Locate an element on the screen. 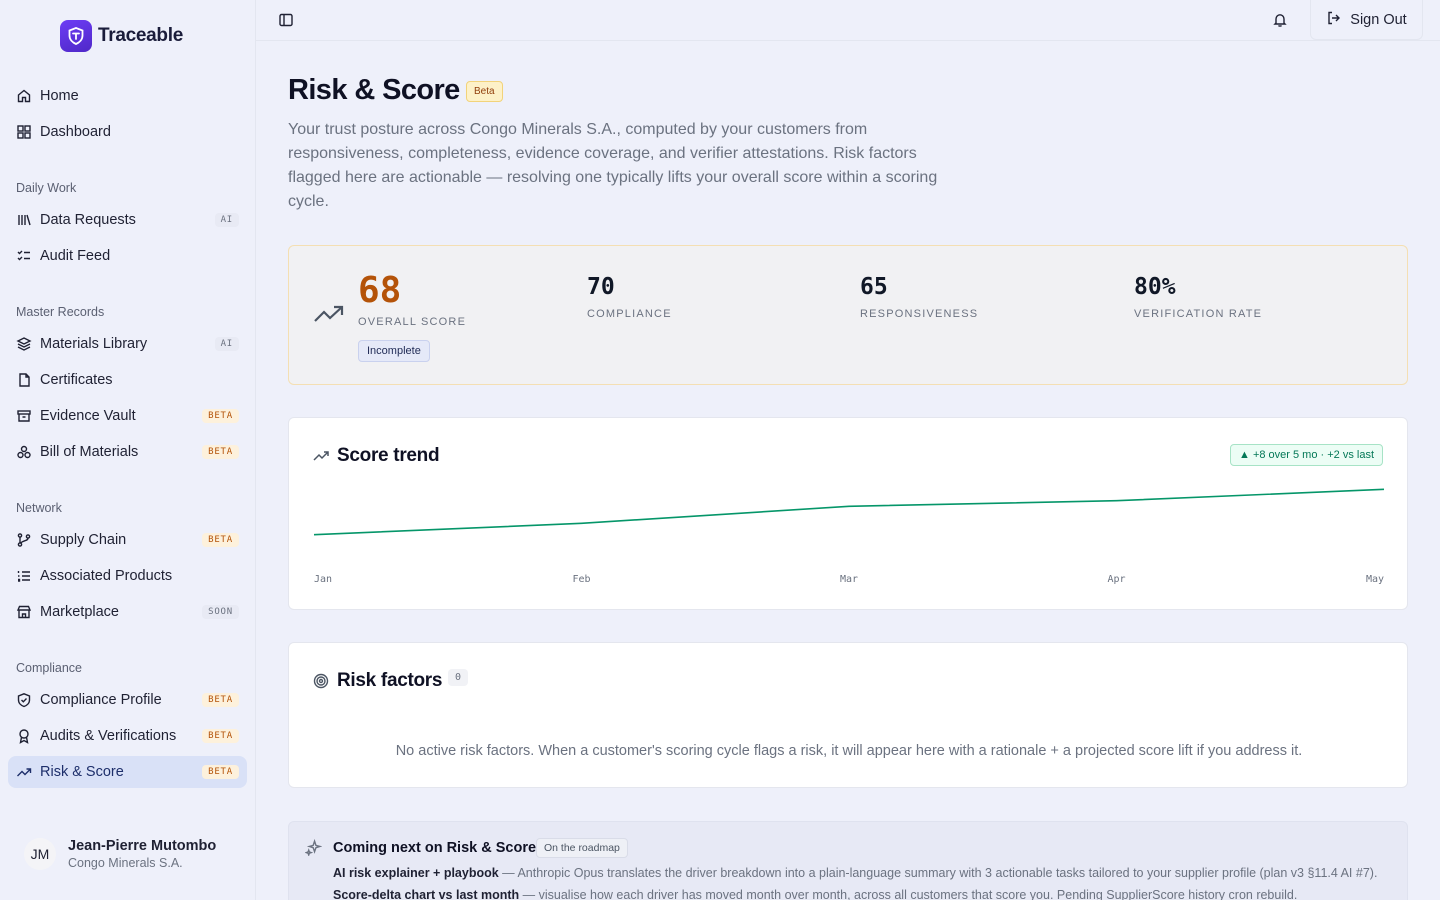  verification-rate-label: VERIFICATION RATE is located at coordinates (1198, 314).